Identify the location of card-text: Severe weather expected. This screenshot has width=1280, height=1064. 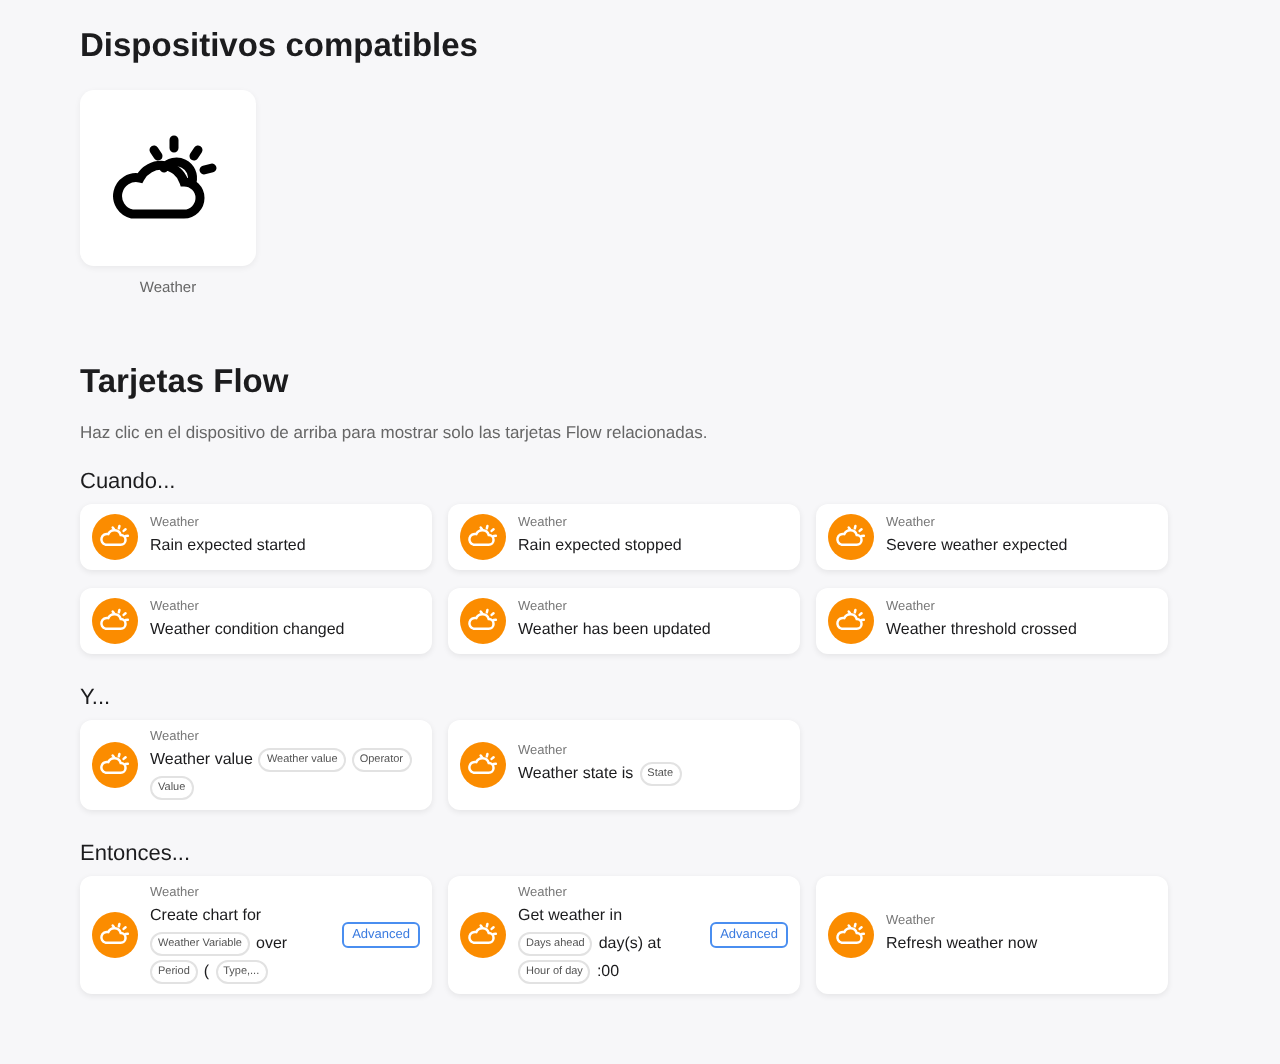
(977, 546).